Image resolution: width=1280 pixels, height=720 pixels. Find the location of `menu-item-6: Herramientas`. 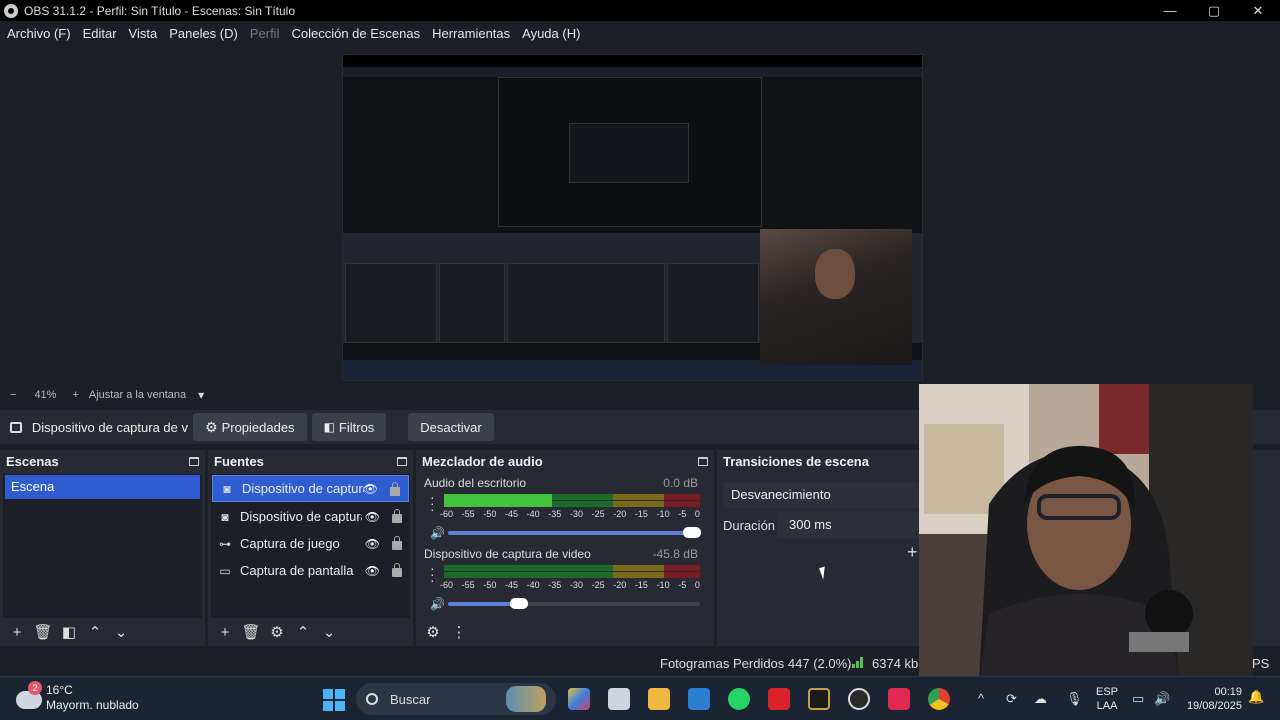

menu-item-6: Herramientas is located at coordinates (471, 33).